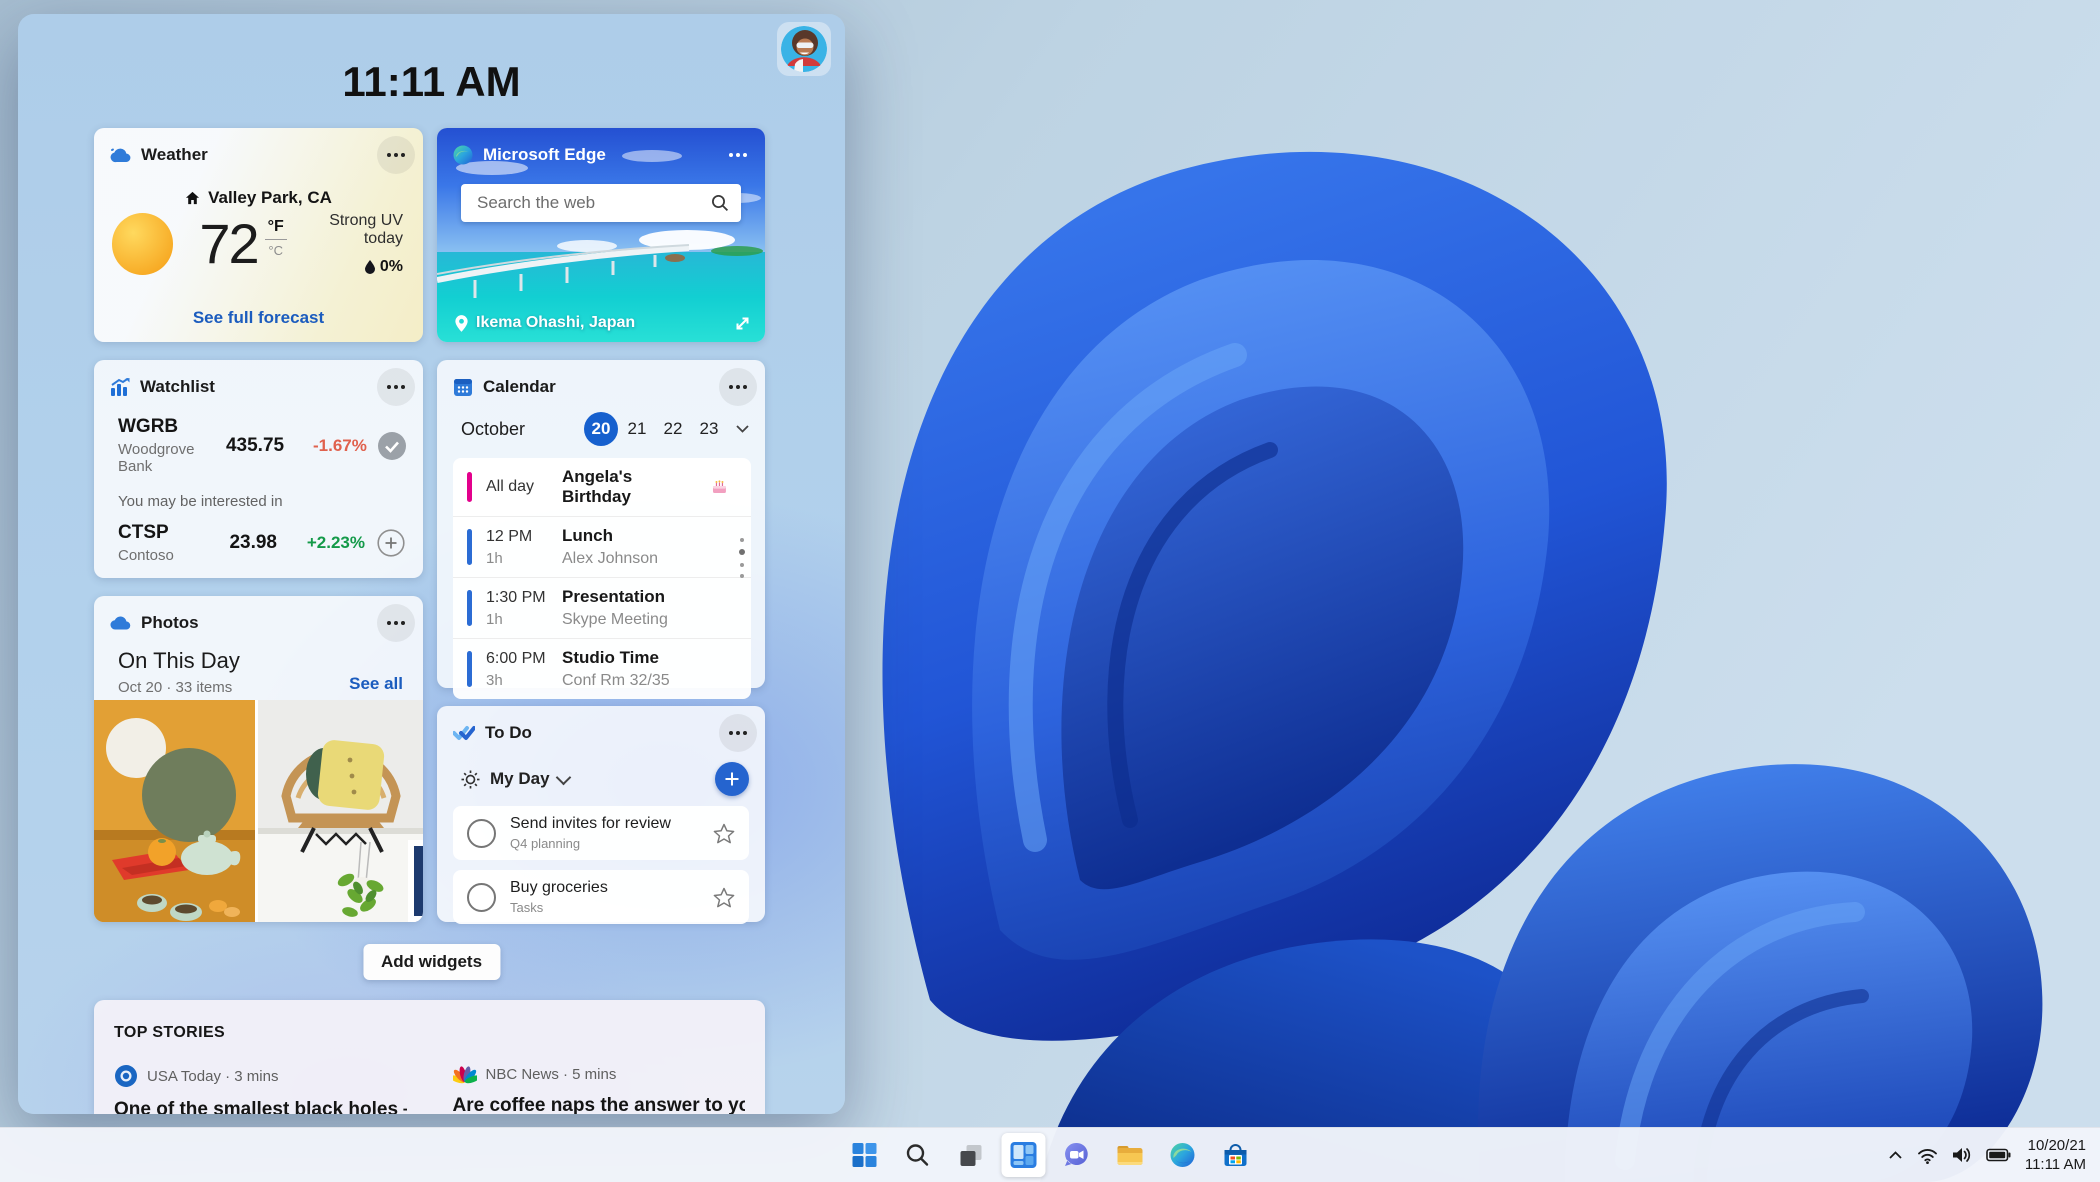 The image size is (2100, 1182). I want to click on stock-price: 23.98, so click(253, 542).